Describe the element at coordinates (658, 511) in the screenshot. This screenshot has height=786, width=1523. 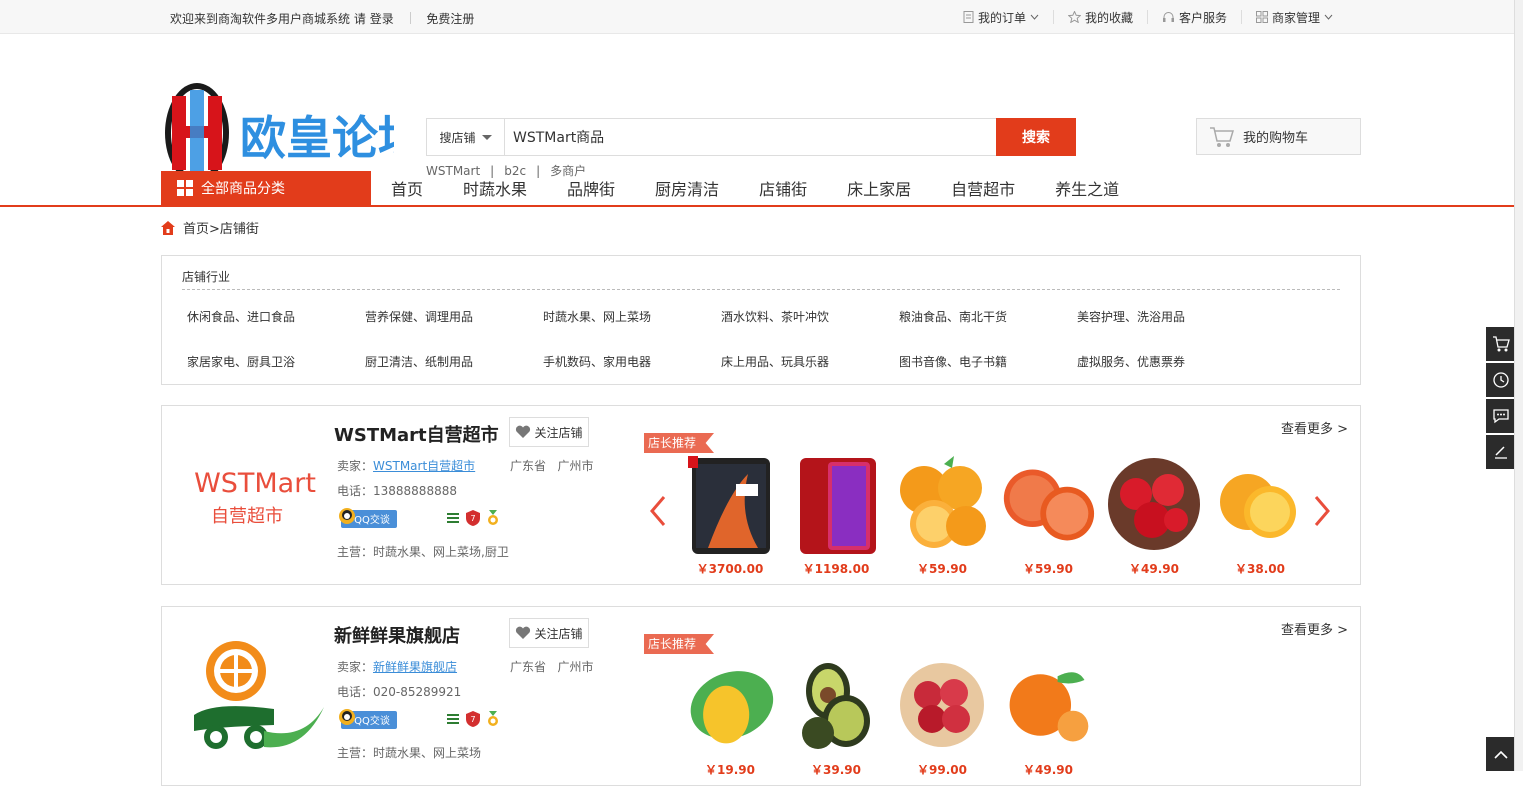
I see `carousel-prev-arrow-icon` at that location.